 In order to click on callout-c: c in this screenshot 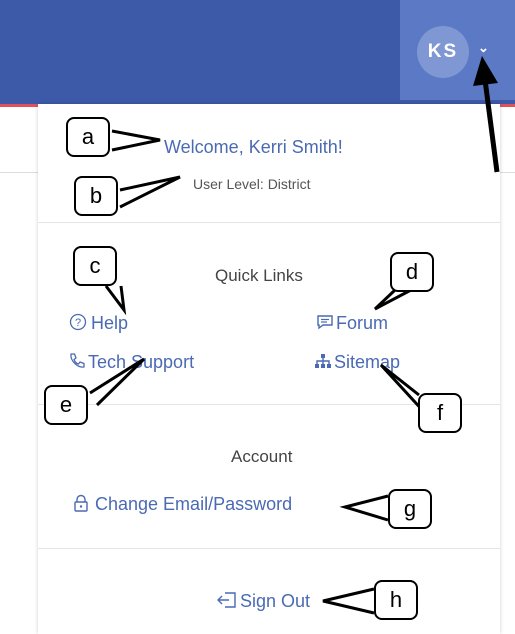, I will do `click(95, 266)`.